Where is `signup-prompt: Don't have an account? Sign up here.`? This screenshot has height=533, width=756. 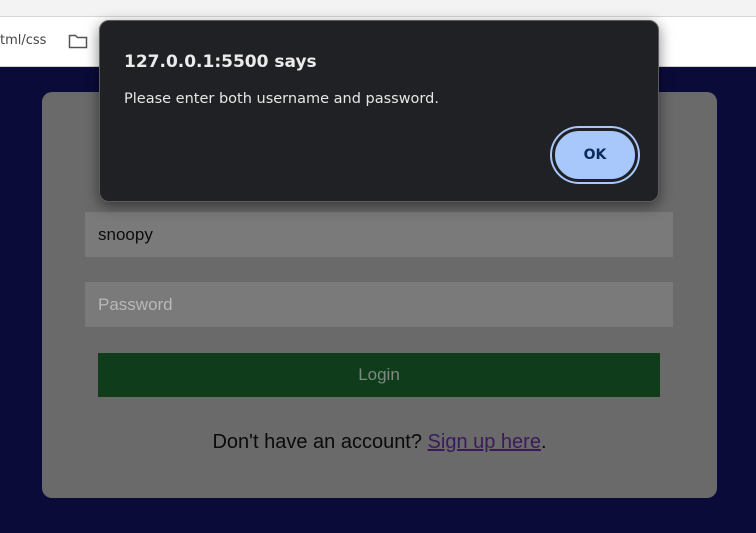 signup-prompt: Don't have an account? Sign up here. is located at coordinates (379, 442).